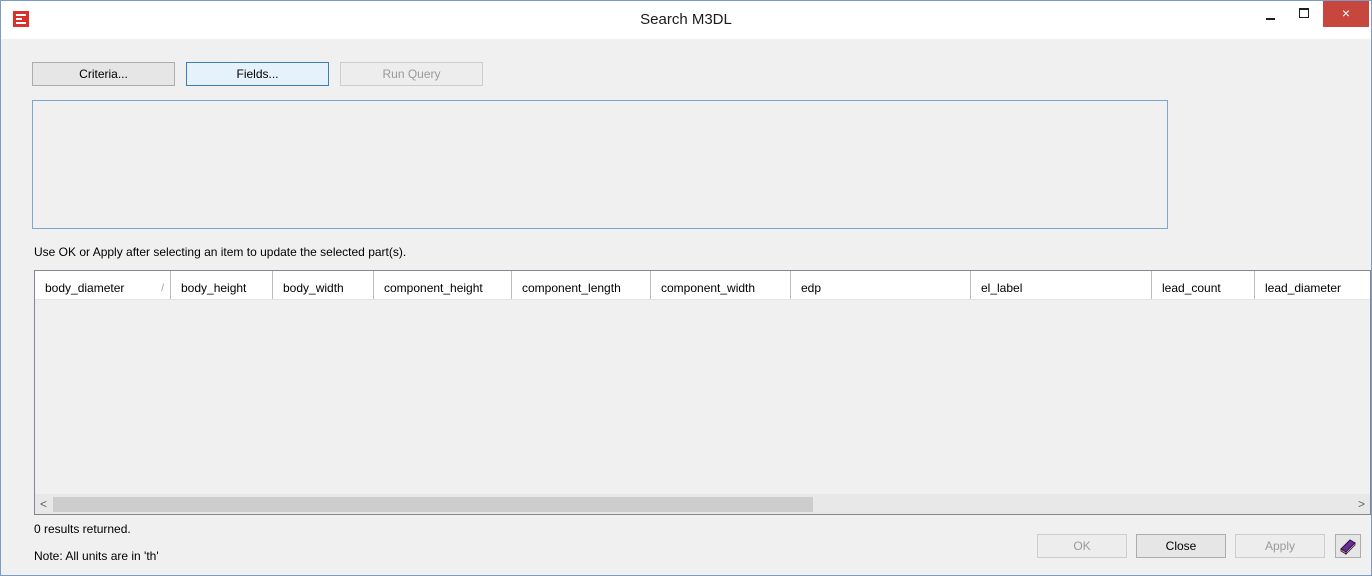 This screenshot has width=1372, height=576. I want to click on column-header-component-height: component_height, so click(443, 285).